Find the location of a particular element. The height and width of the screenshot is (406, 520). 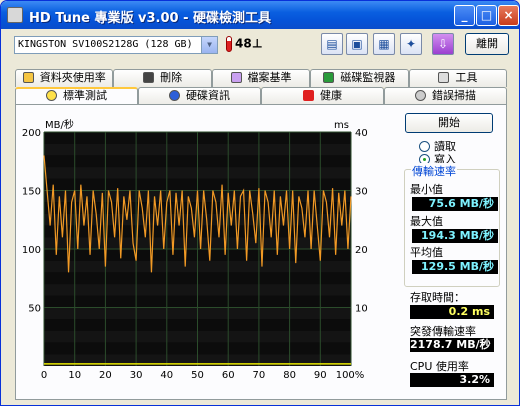

tab-row-lower: 標準測試 硬碟資訊 健康 錯誤掃描 is located at coordinates (261, 96).